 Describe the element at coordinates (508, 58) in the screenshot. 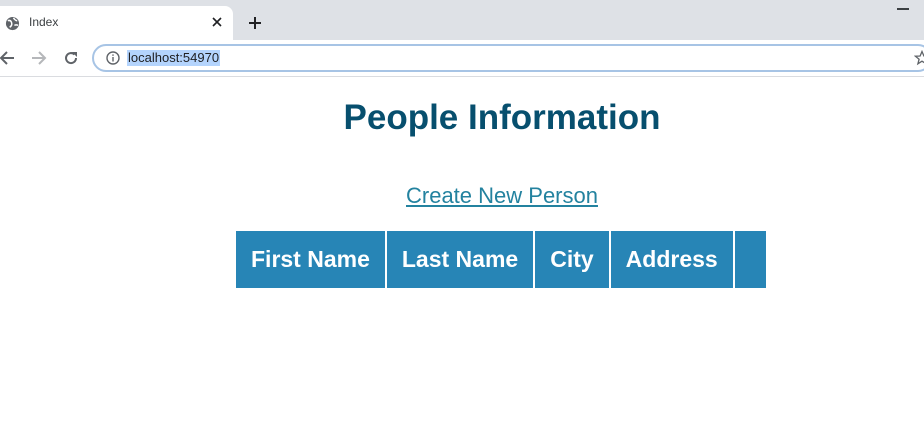

I see `address-bar: localhost:54970` at that location.